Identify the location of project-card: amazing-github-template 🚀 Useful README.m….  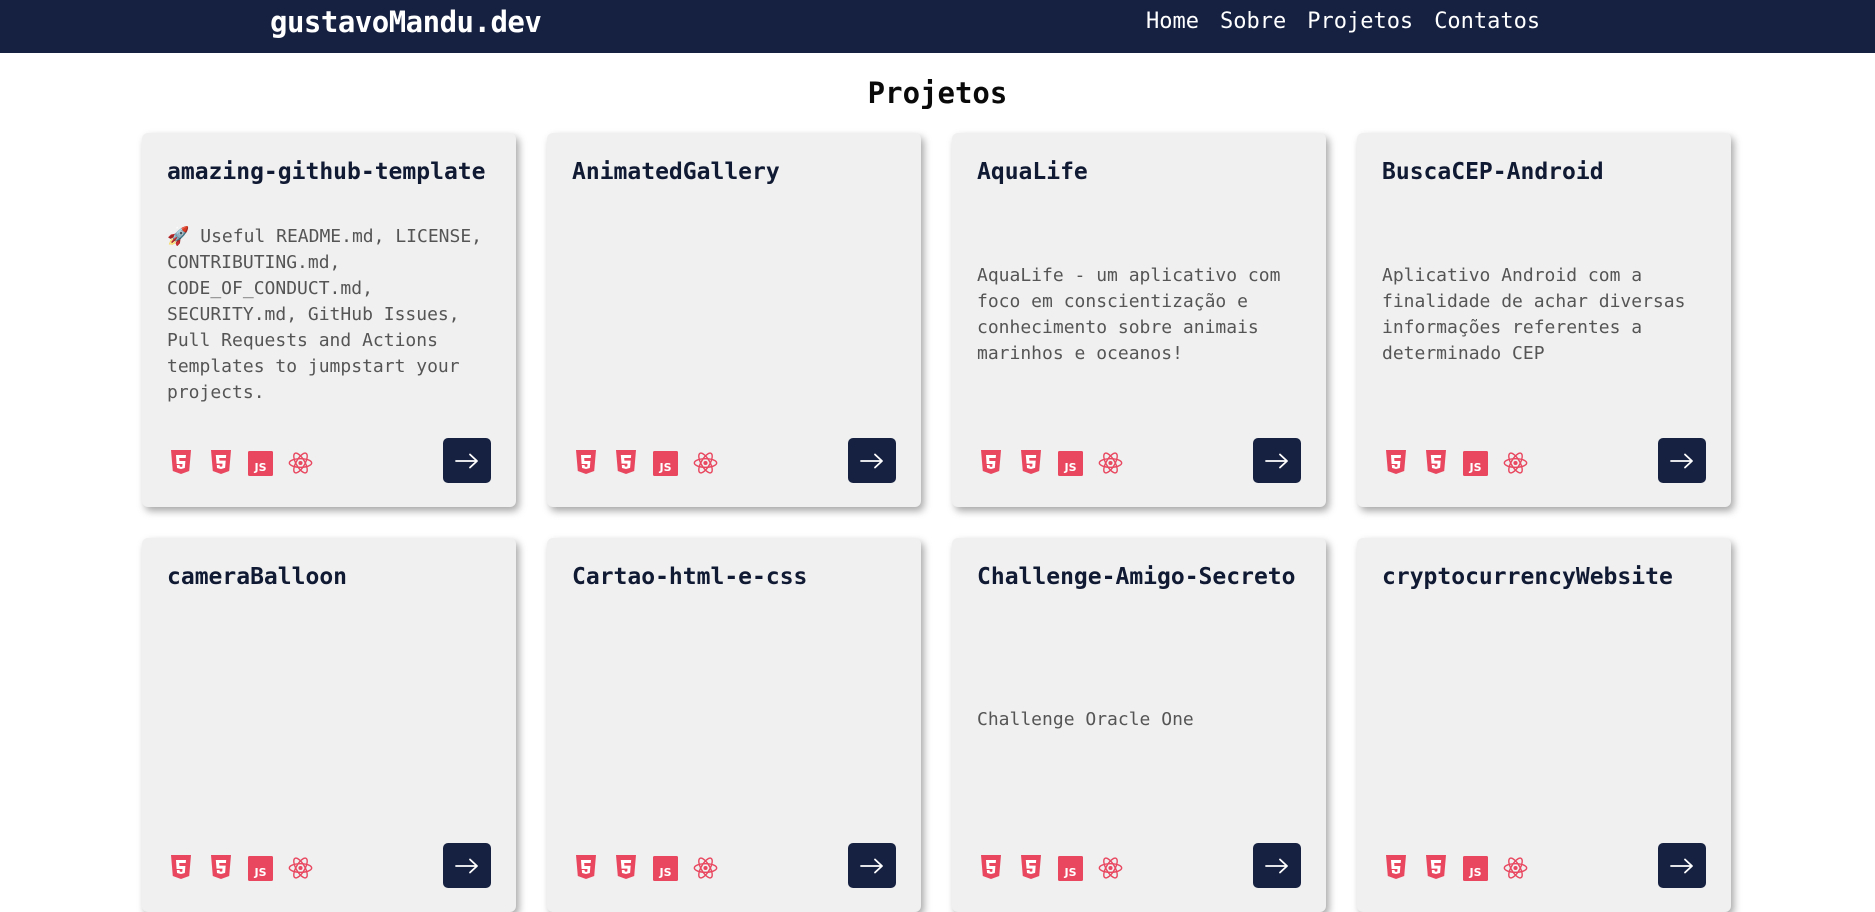
(329, 320).